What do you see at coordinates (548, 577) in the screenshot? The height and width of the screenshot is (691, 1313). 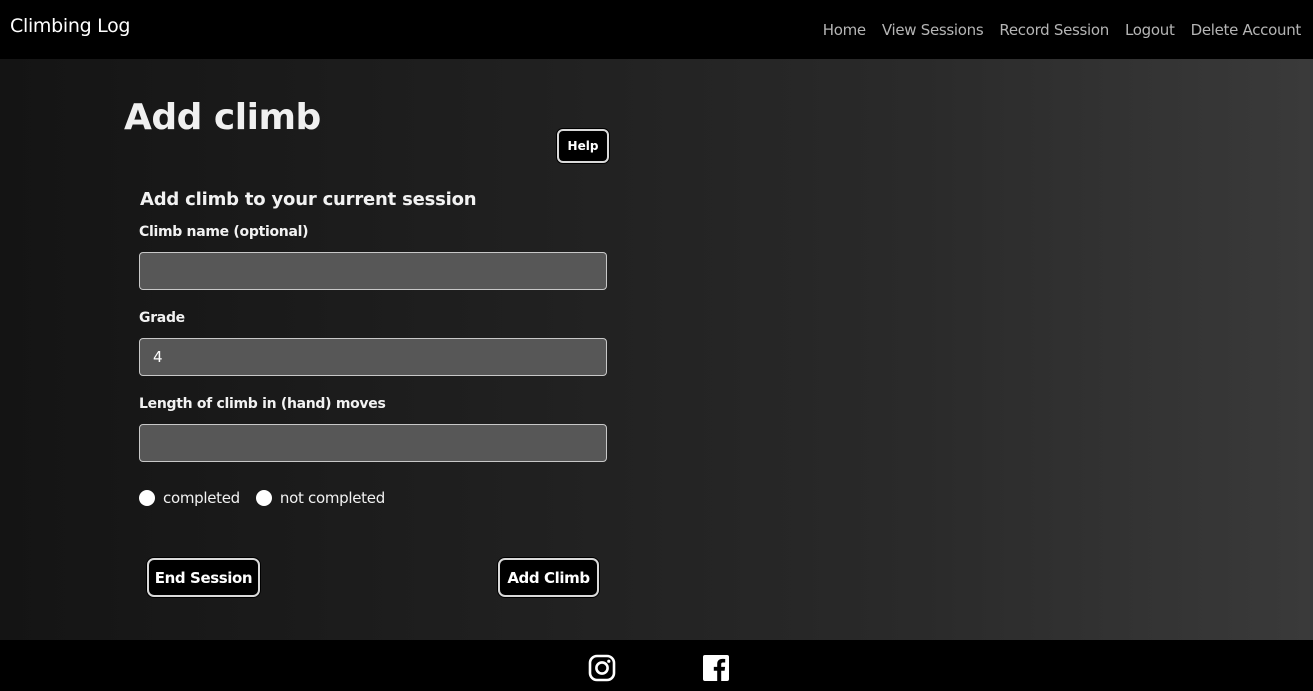 I see `add-climb-button: Add Climb` at bounding box center [548, 577].